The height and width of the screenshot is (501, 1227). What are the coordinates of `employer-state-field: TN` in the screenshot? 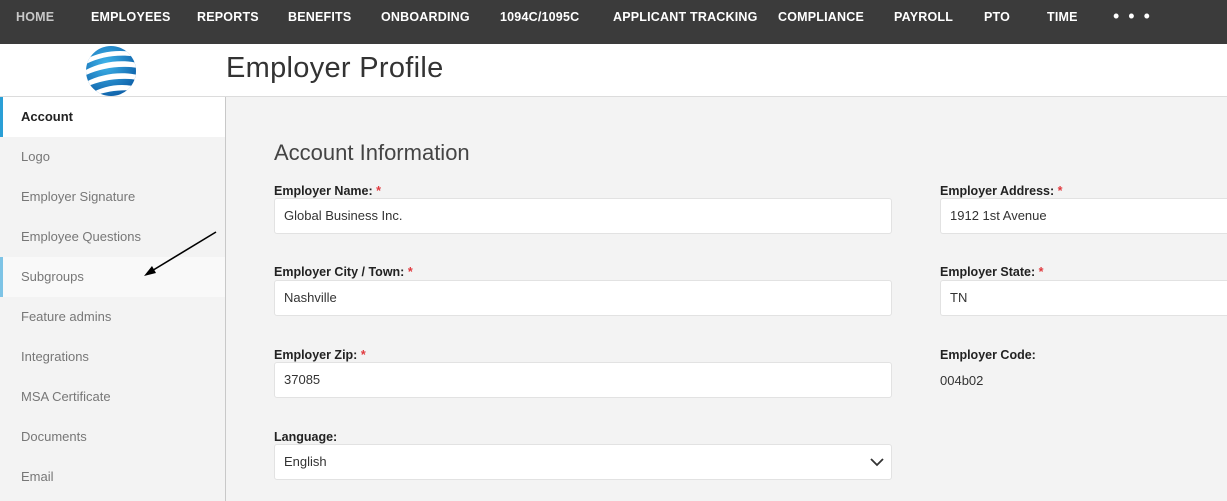 It's located at (1083, 298).